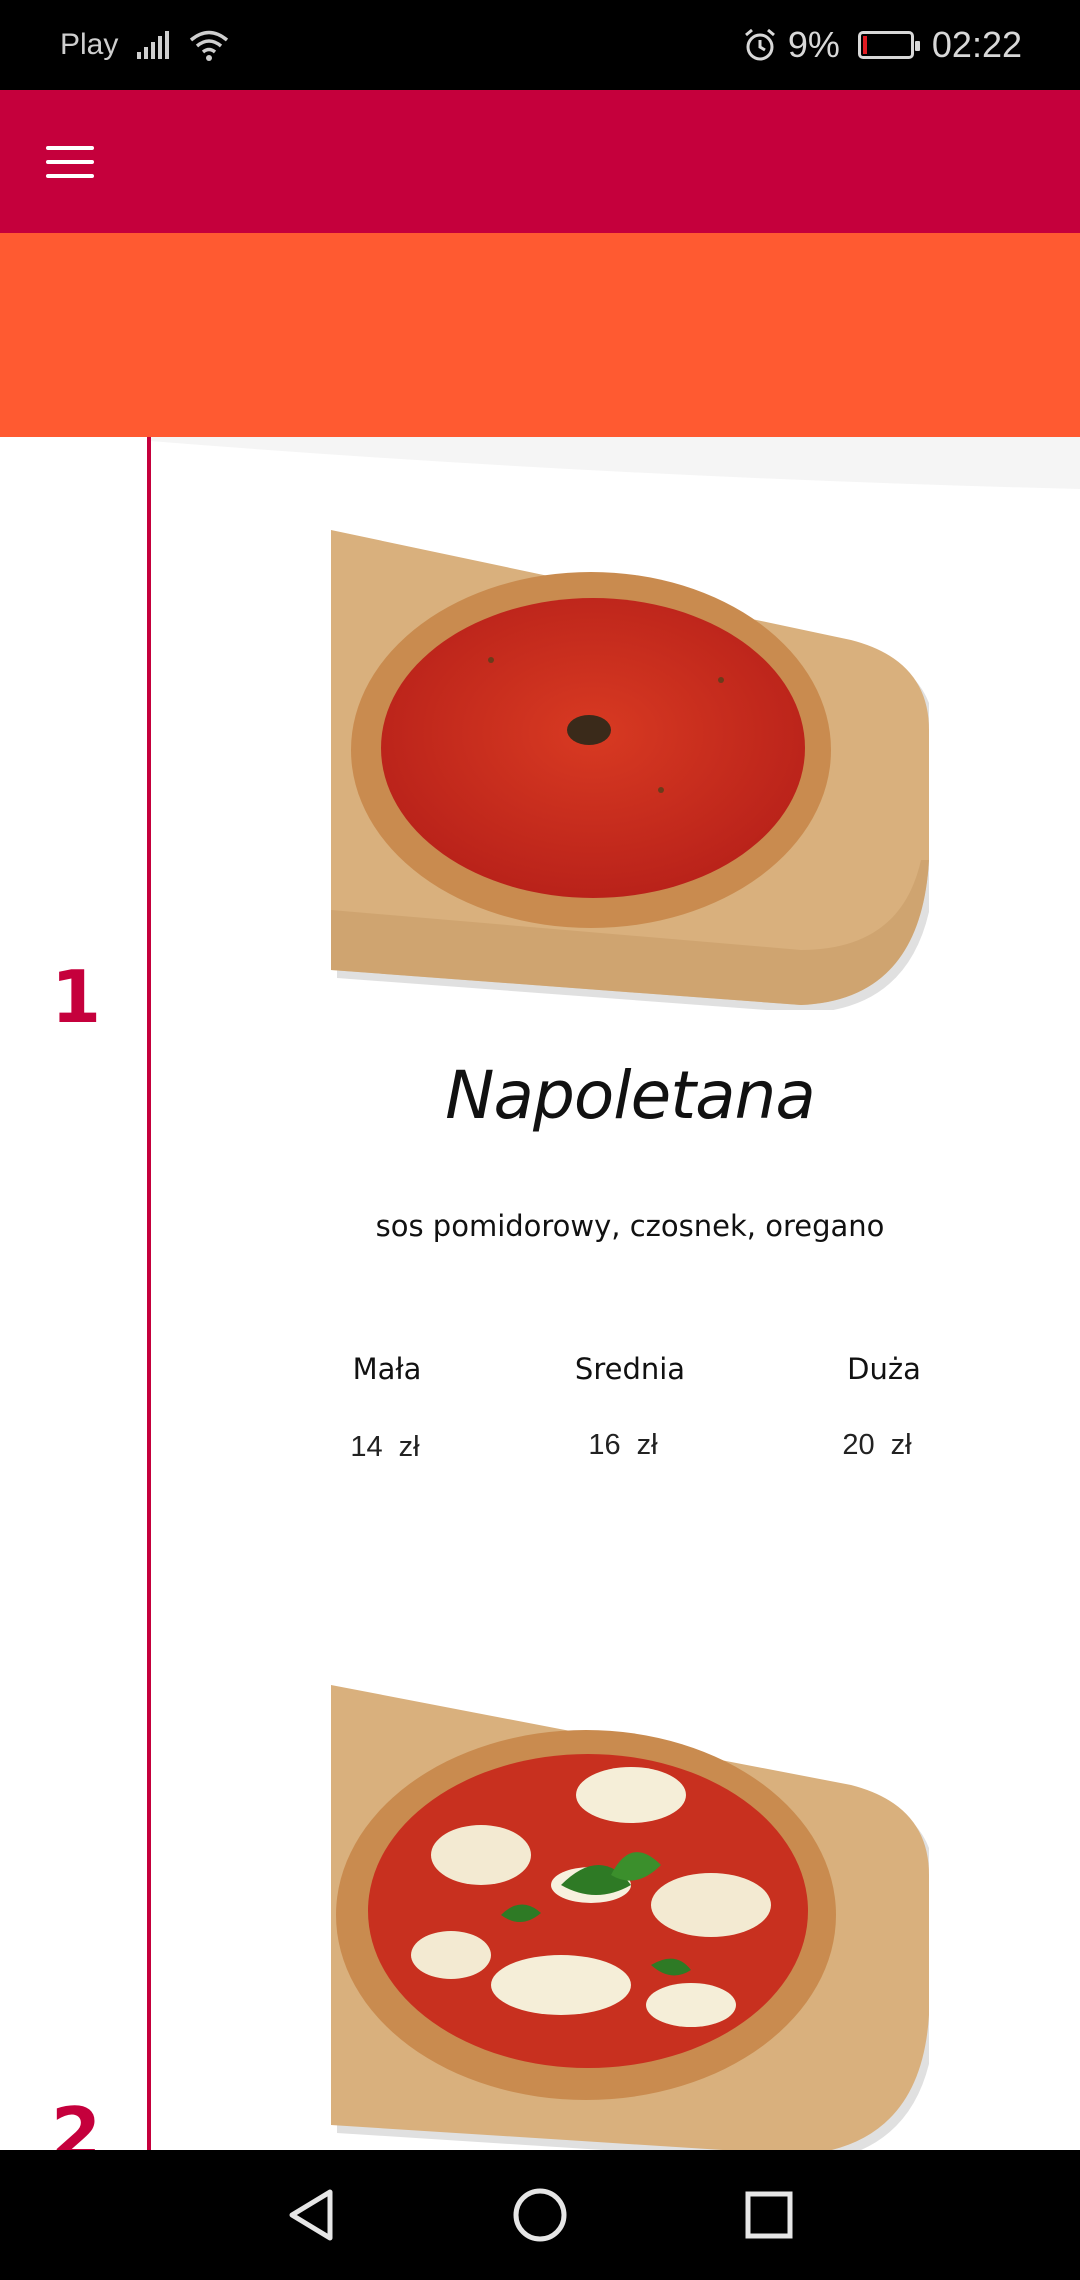  I want to click on timeline-line, so click(149, 1293).